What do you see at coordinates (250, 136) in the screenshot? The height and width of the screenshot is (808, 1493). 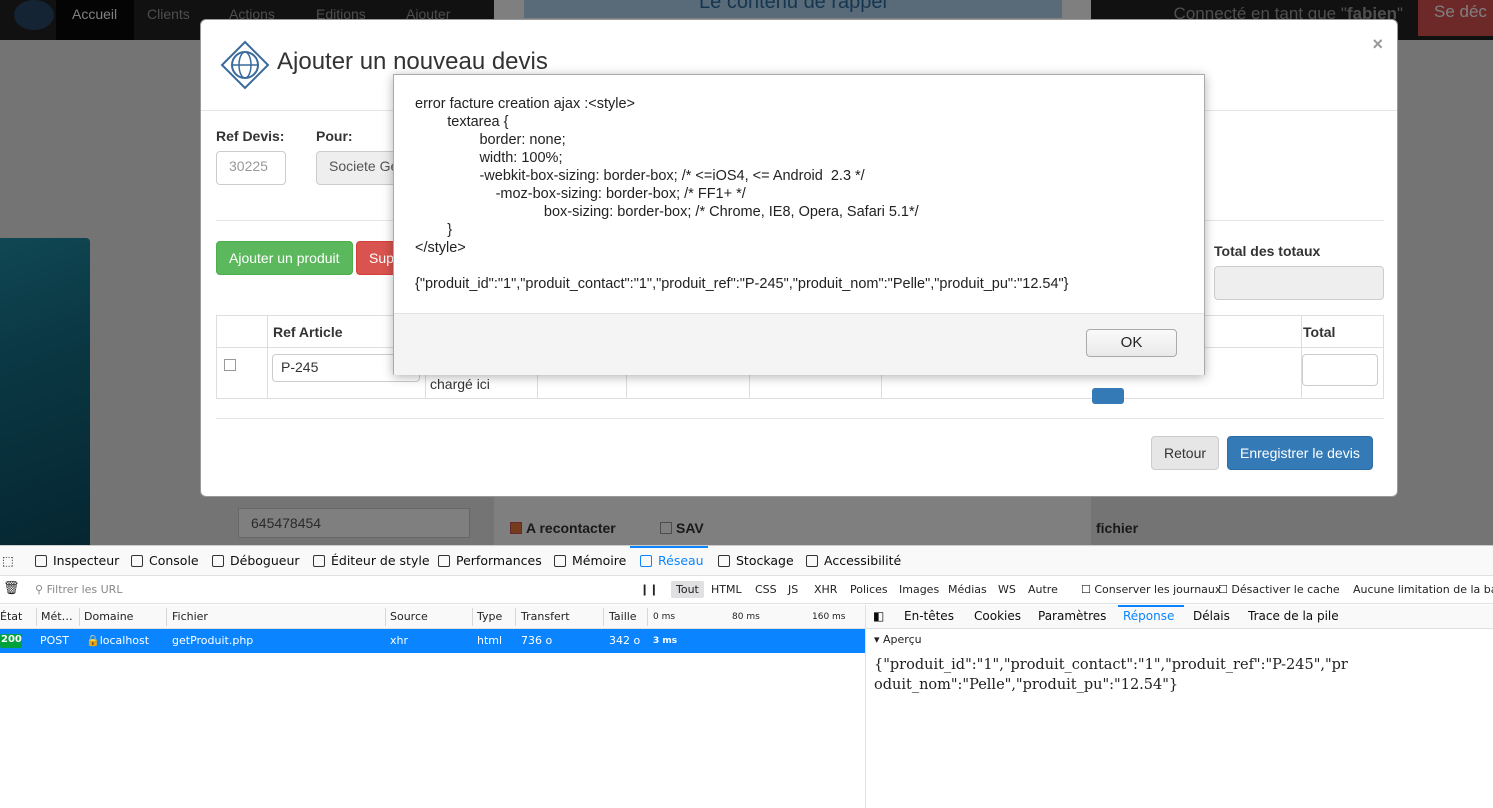 I see `ref-devis-label: Ref Devis:` at bounding box center [250, 136].